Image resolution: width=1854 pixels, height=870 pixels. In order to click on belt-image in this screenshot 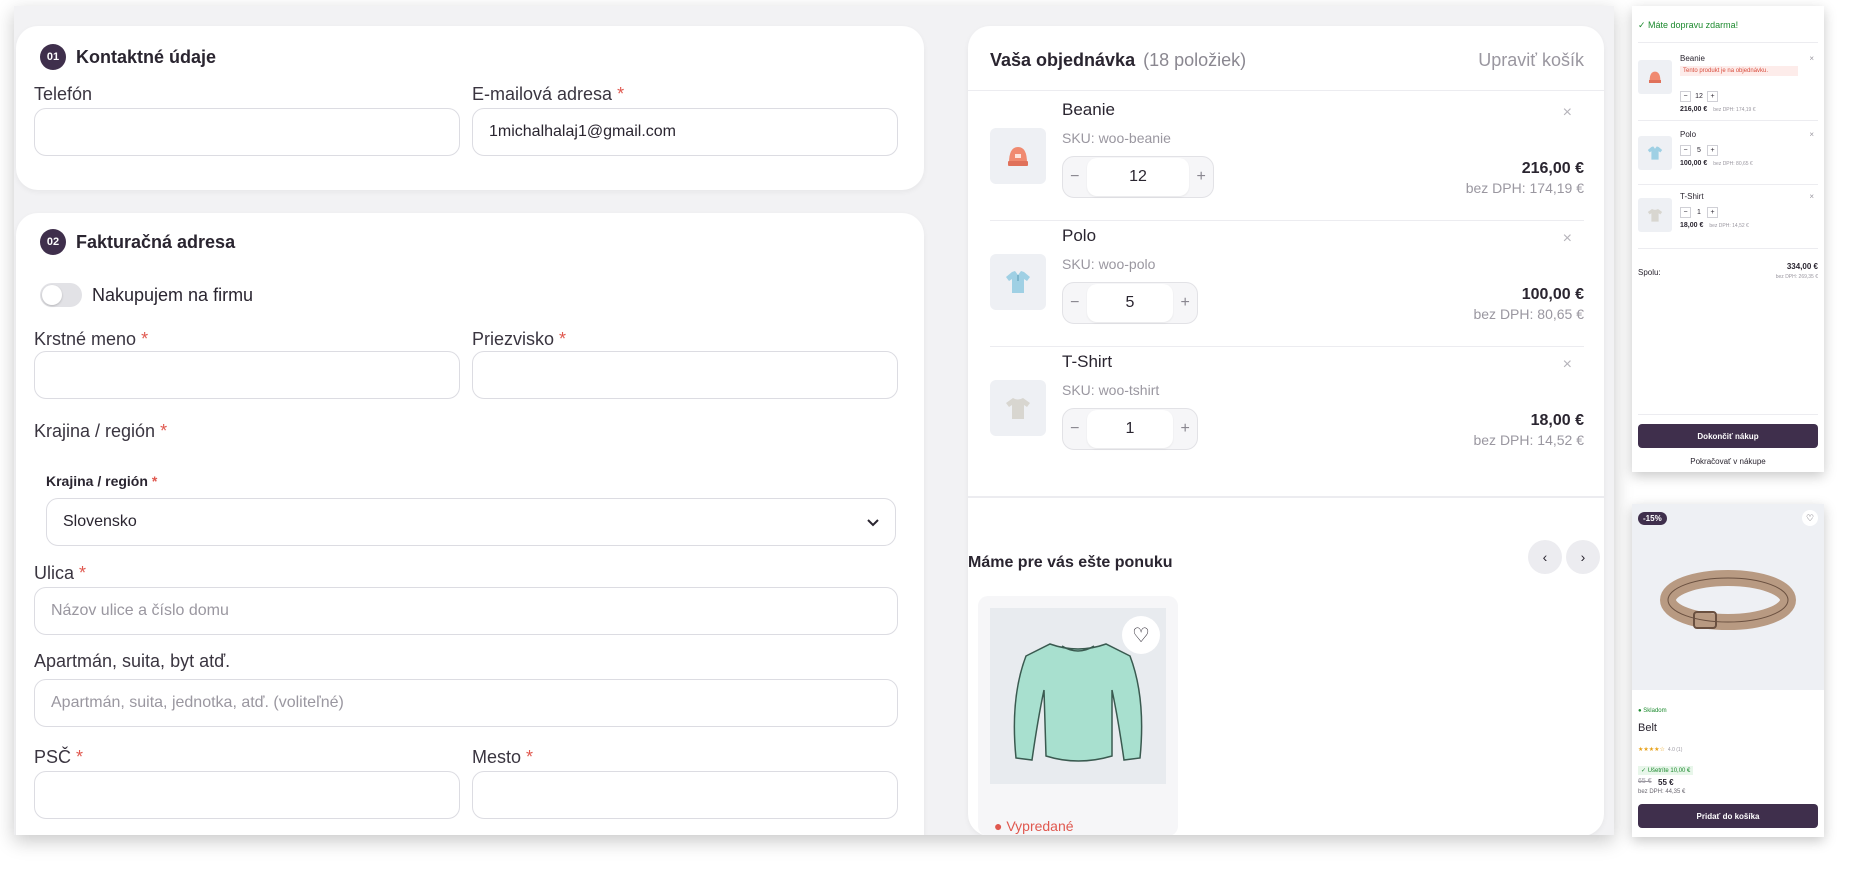, I will do `click(1728, 597)`.